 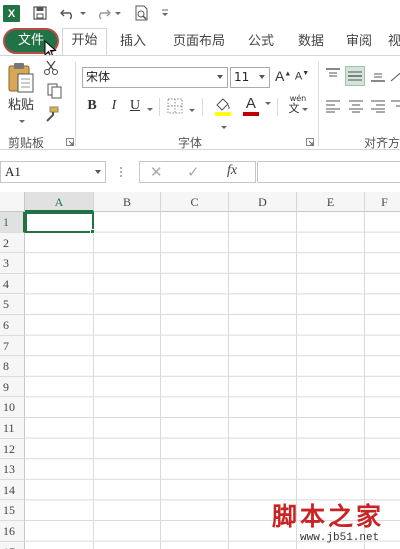 What do you see at coordinates (359, 42) in the screenshot?
I see `tab-review: 审阅` at bounding box center [359, 42].